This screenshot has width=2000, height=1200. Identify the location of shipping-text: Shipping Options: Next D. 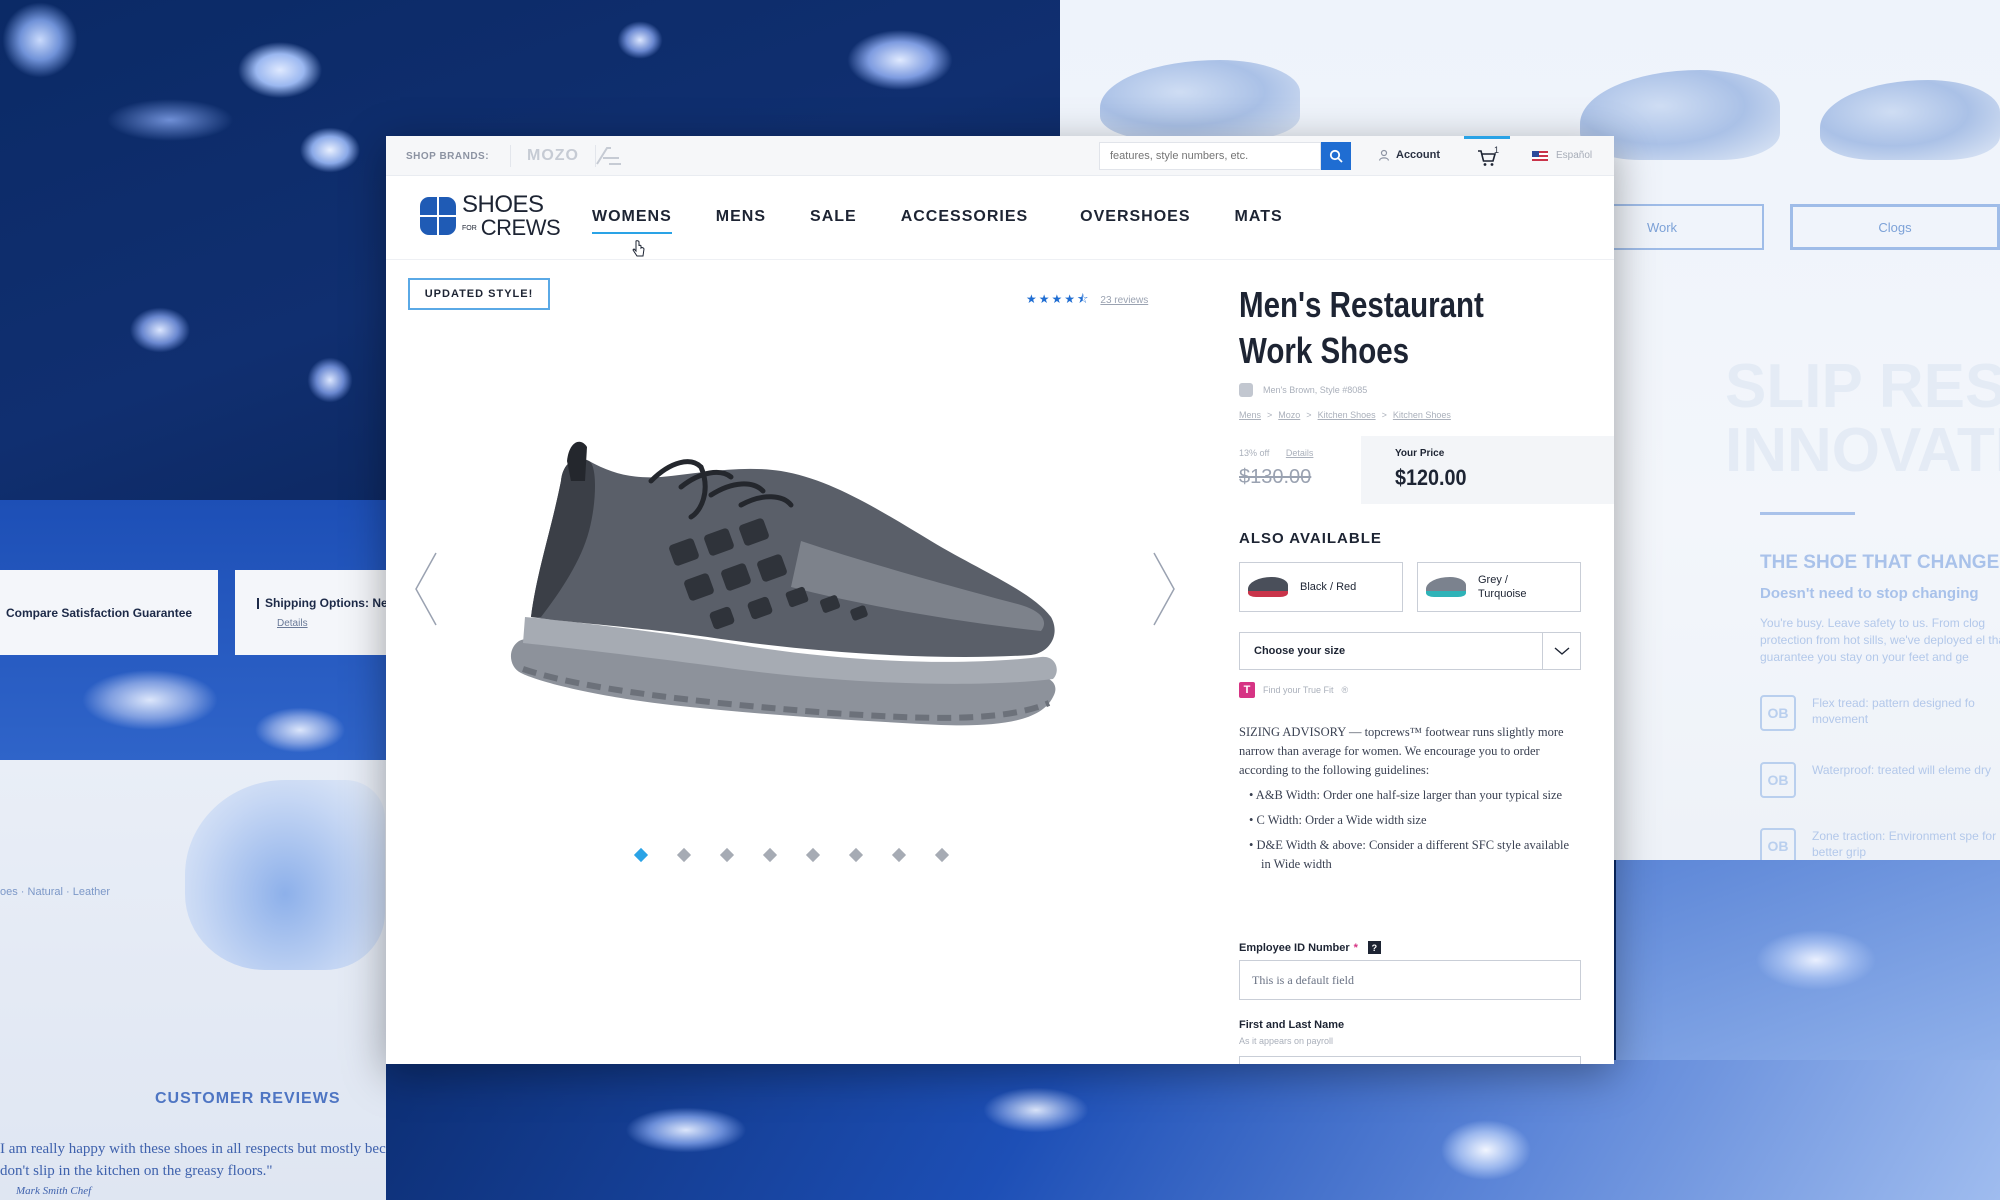
(321, 603).